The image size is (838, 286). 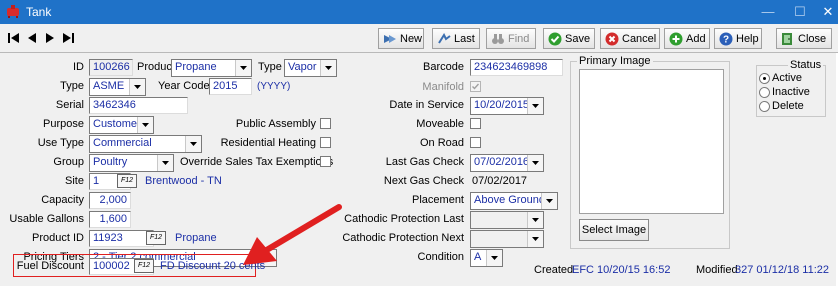 I want to click on condition-select: A, so click(x=486, y=258).